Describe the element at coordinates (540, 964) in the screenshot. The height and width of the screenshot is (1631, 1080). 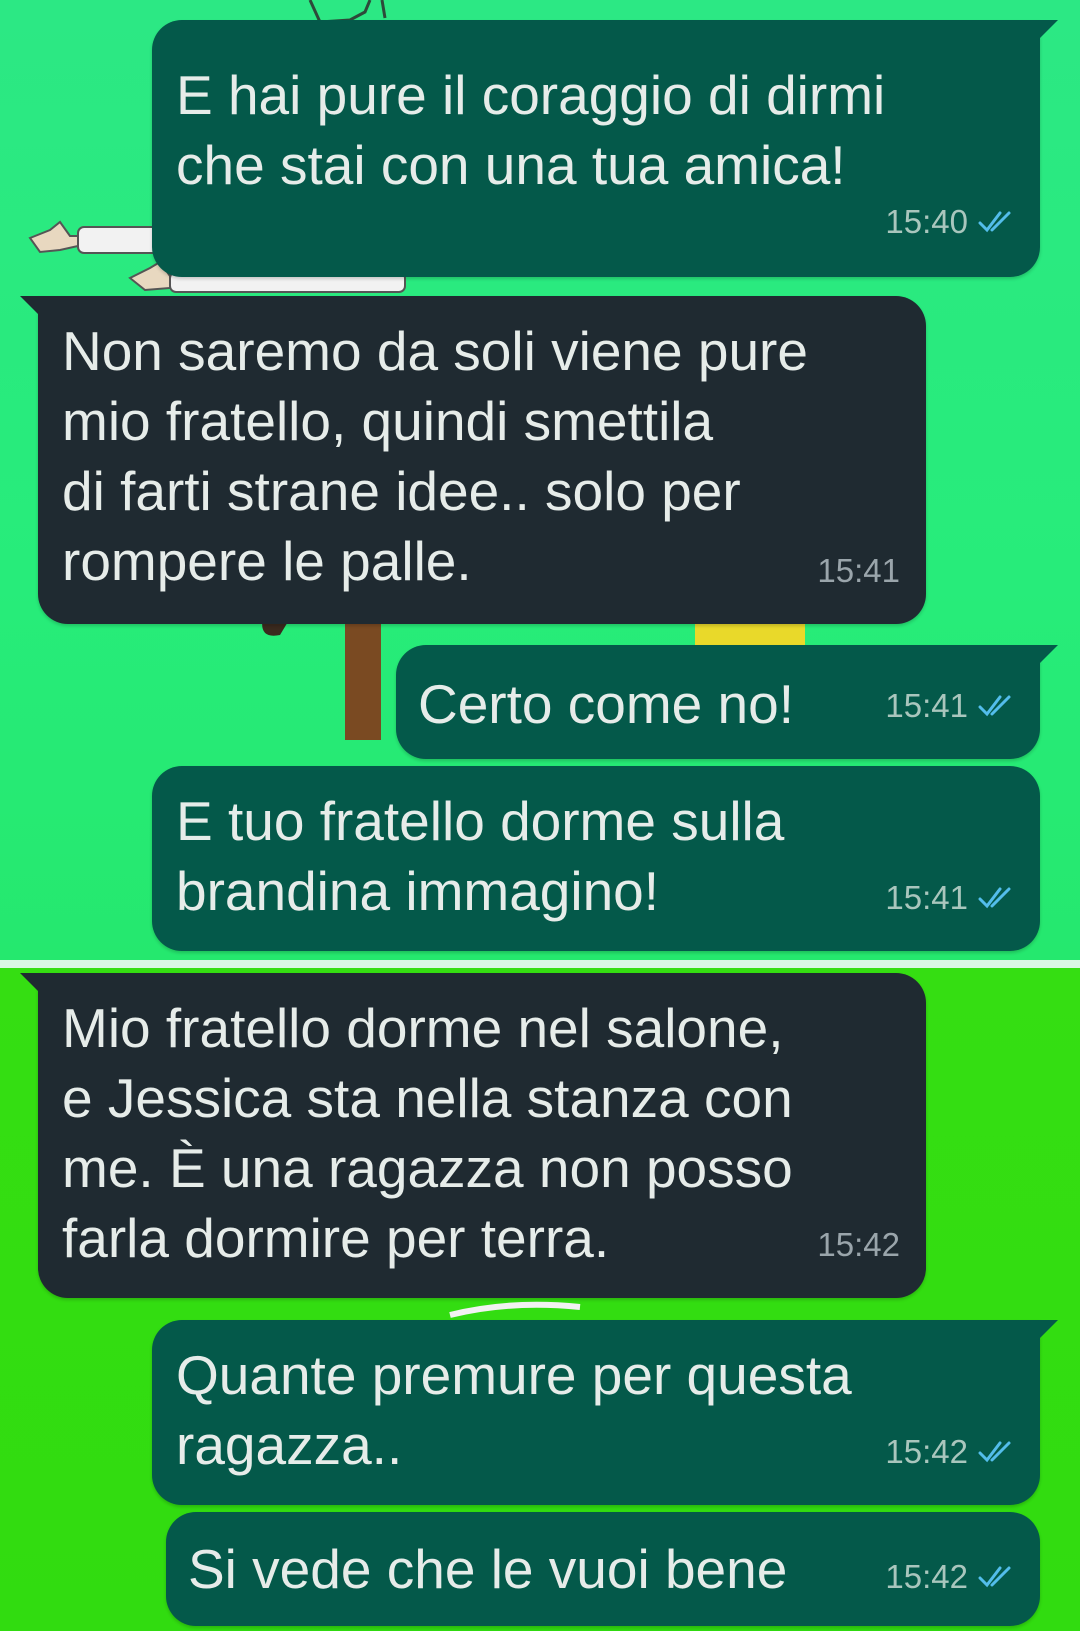
I see `screenshot-divider` at that location.